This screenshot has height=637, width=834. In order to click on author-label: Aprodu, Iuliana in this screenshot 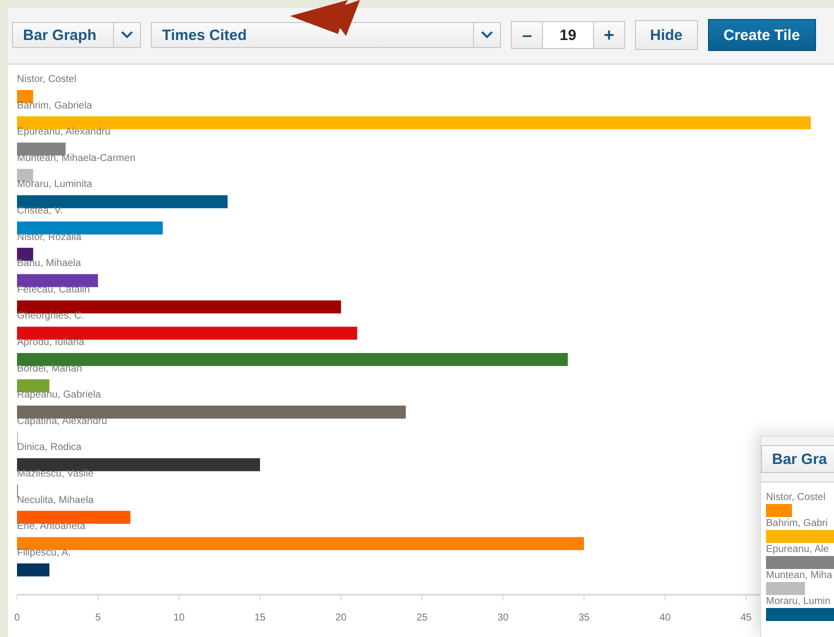, I will do `click(50, 342)`.